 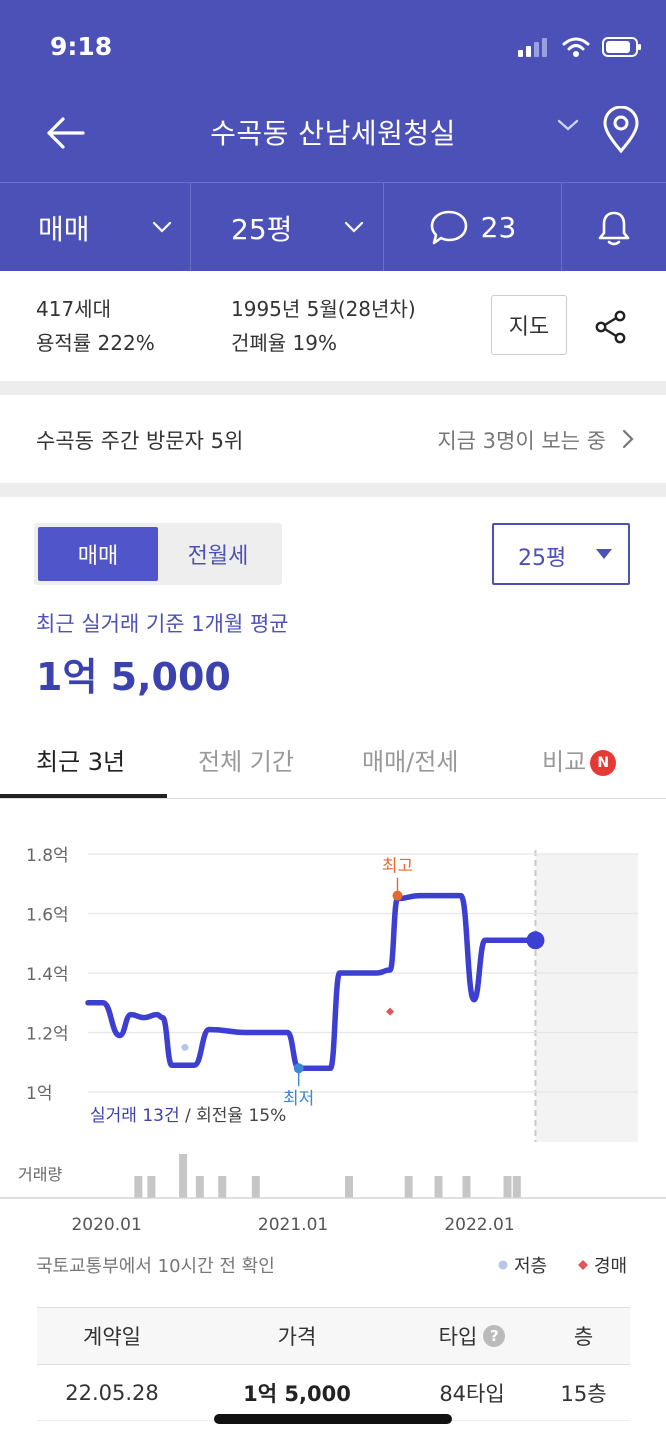 I want to click on built-year: 1995년 5월(28년차), so click(x=323, y=309).